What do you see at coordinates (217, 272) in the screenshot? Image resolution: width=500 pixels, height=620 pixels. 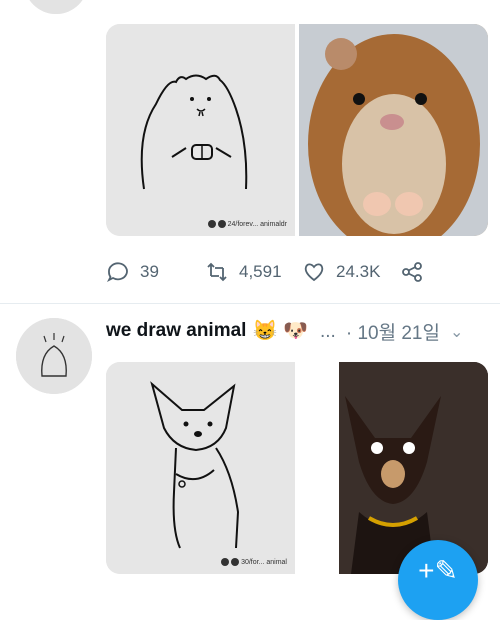 I see `retweet-icon` at bounding box center [217, 272].